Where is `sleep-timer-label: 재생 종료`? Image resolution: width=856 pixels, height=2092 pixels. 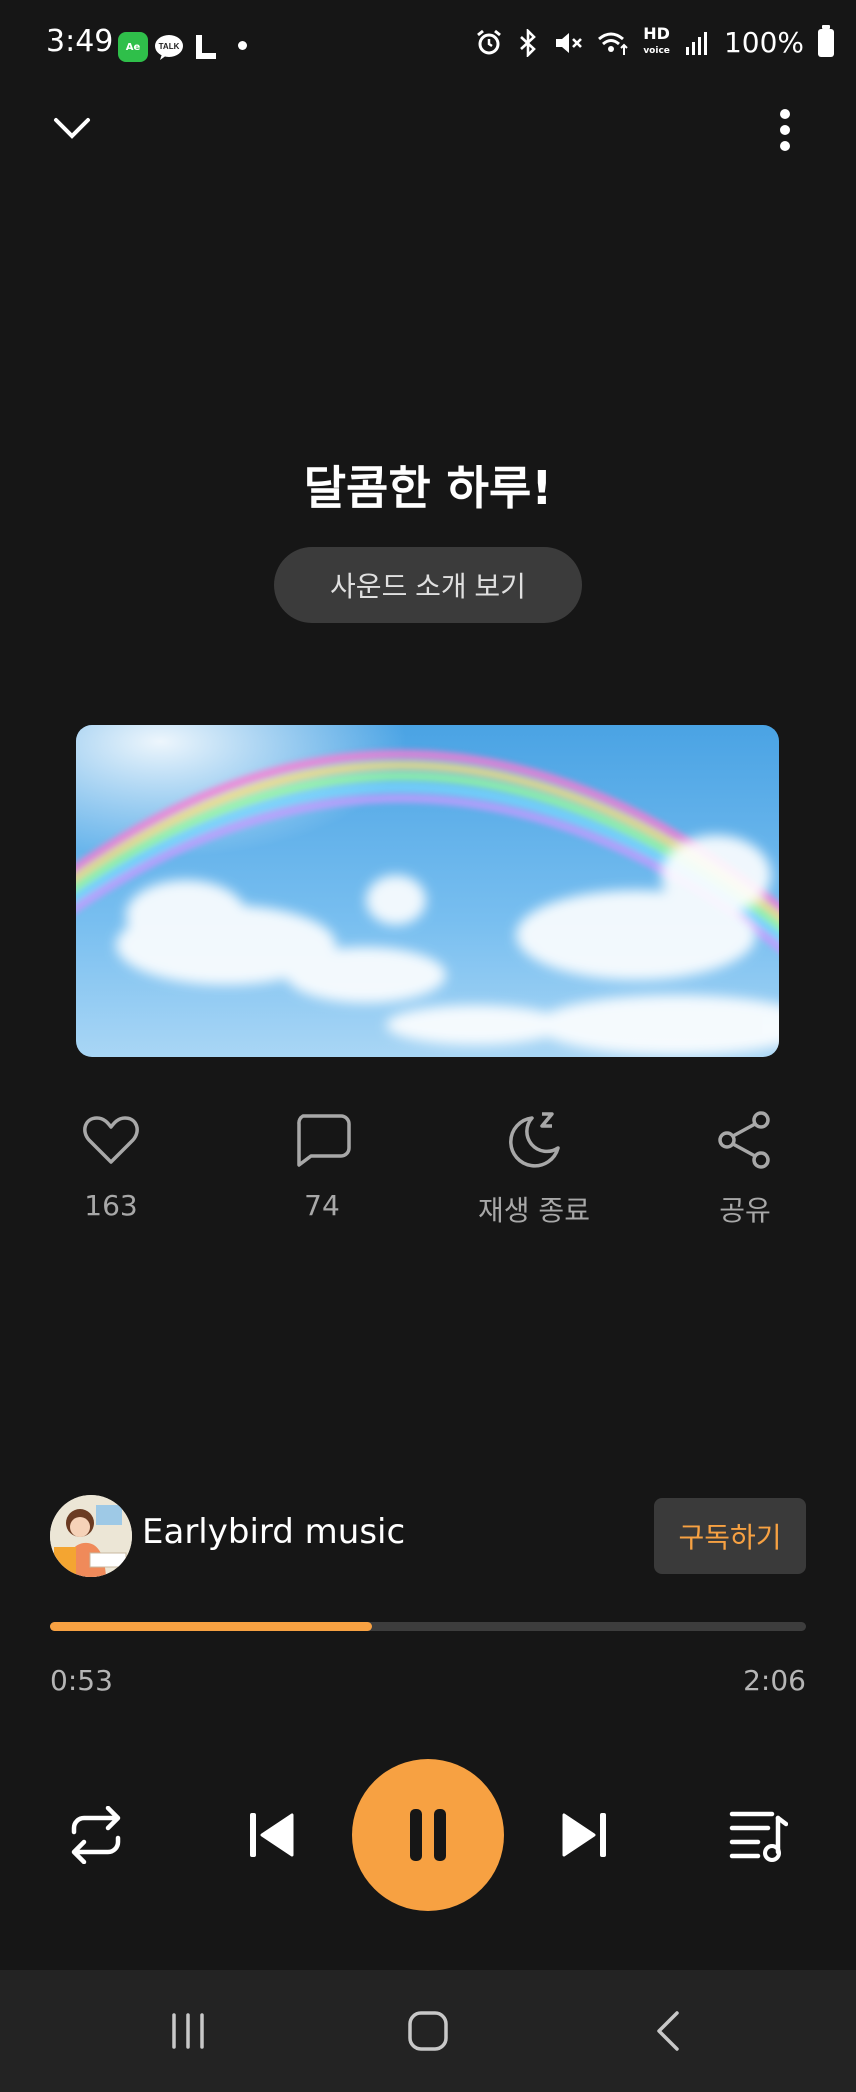
sleep-timer-label: 재생 종료 is located at coordinates (534, 1210).